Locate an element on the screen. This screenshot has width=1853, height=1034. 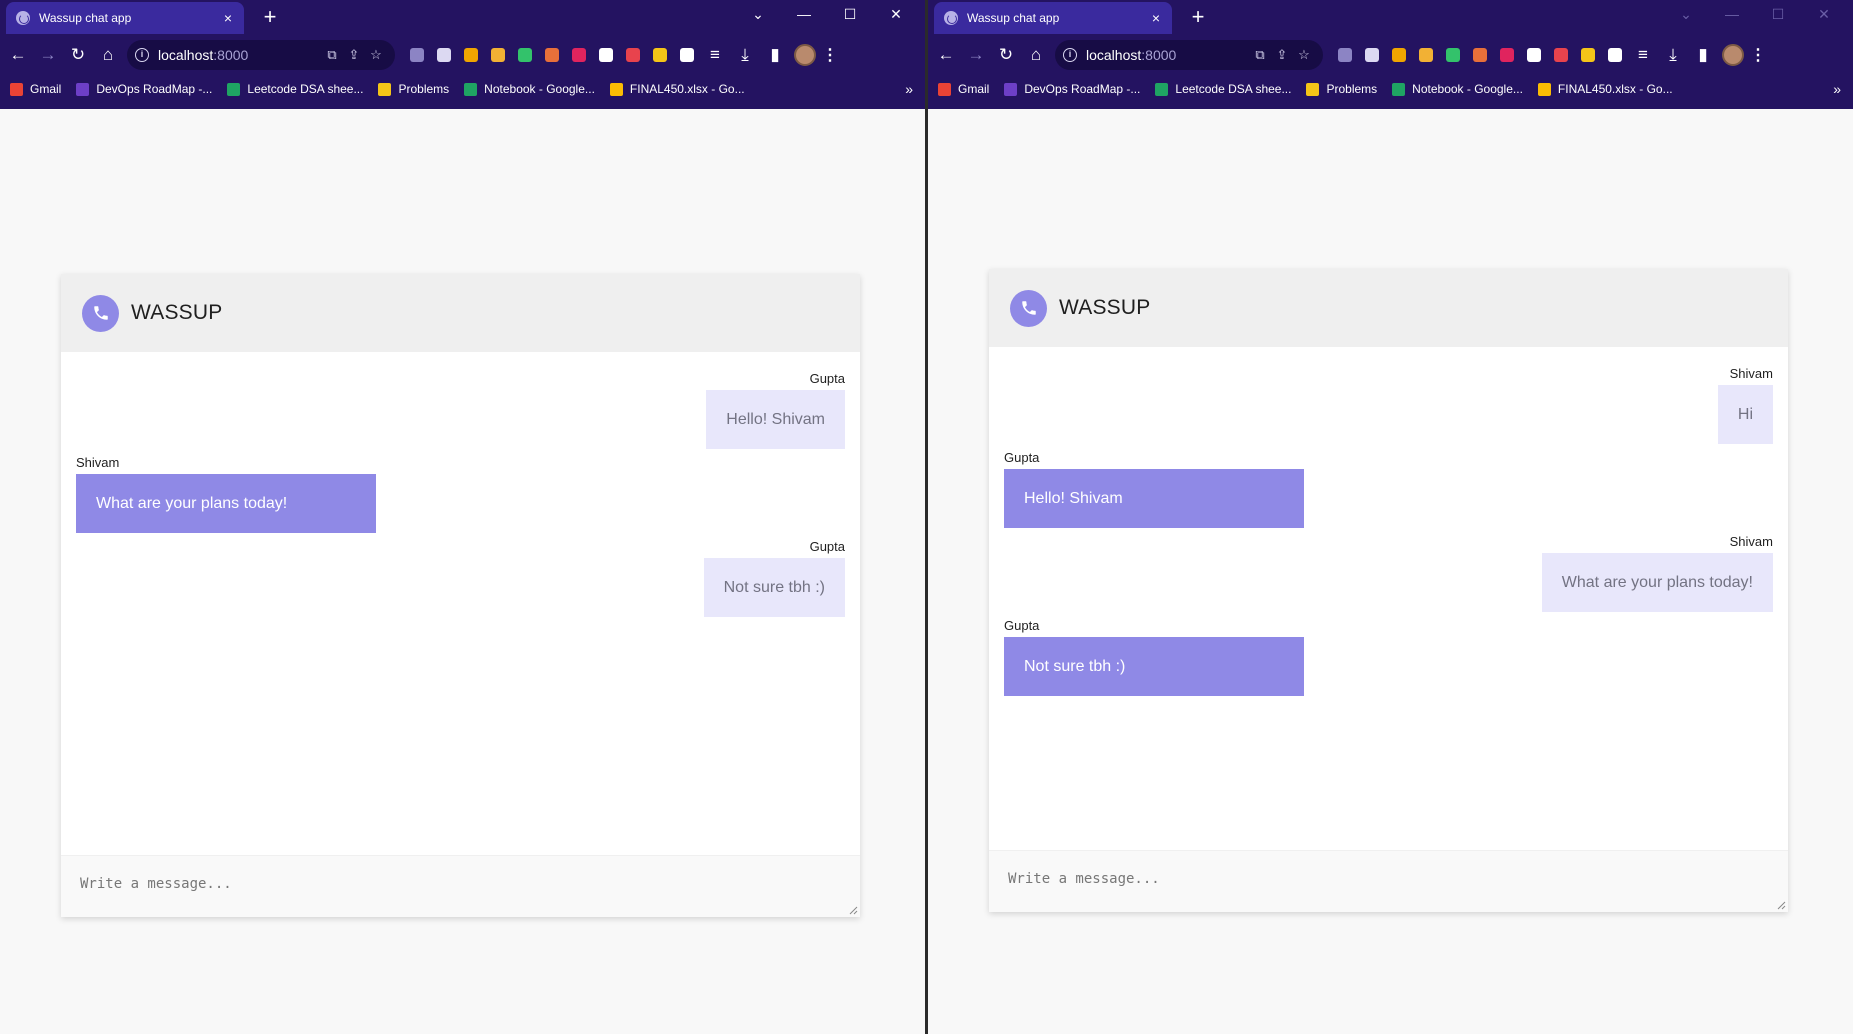
window-controls: ⌄ — ☐ ✕ is located at coordinates (1755, 14).